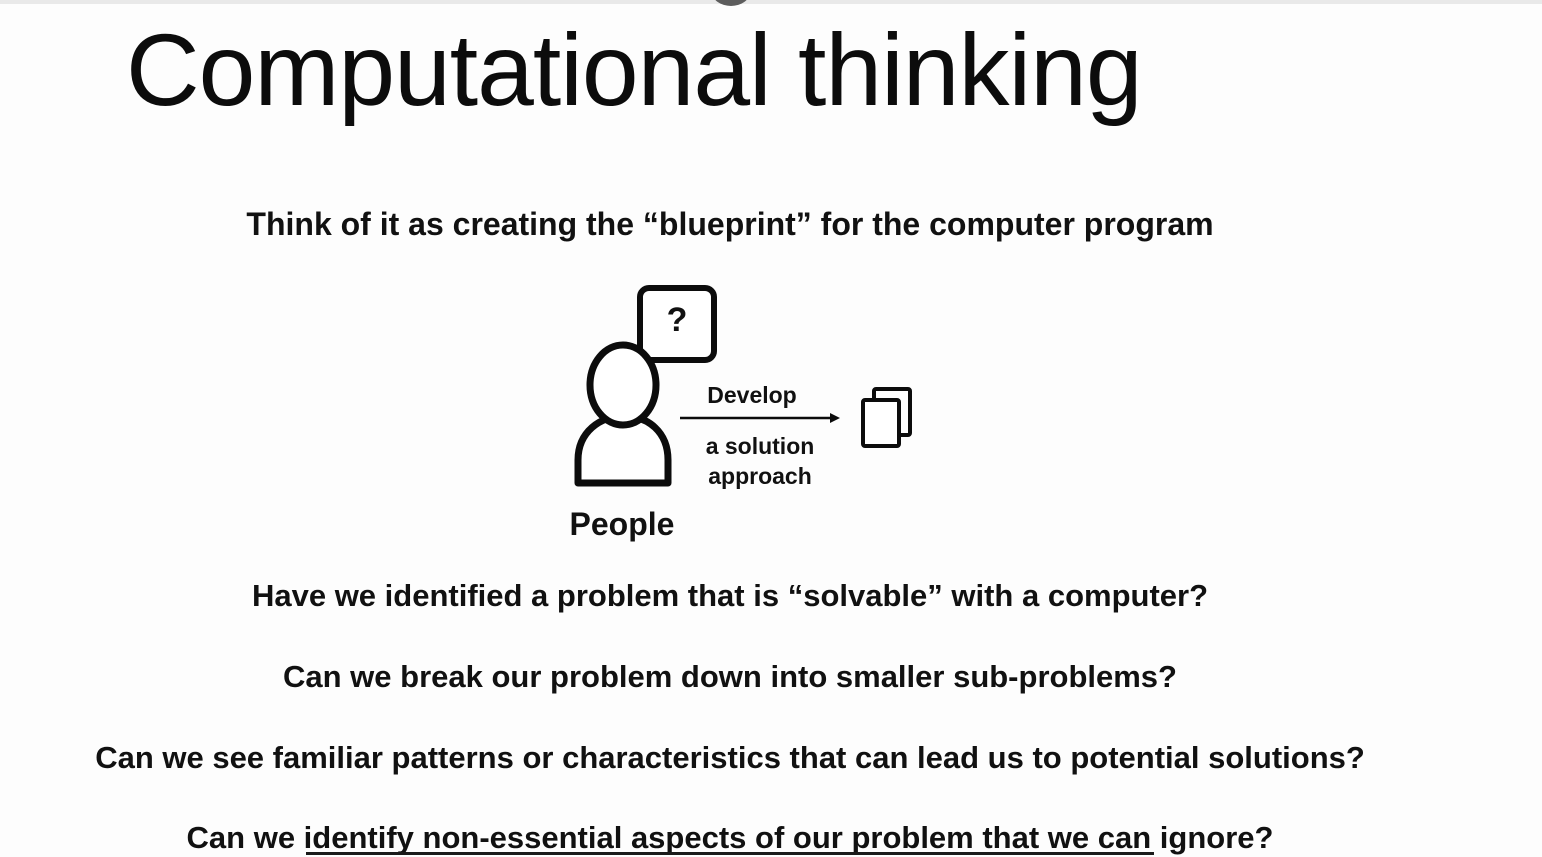  What do you see at coordinates (622, 524) in the screenshot?
I see `person-label: People` at bounding box center [622, 524].